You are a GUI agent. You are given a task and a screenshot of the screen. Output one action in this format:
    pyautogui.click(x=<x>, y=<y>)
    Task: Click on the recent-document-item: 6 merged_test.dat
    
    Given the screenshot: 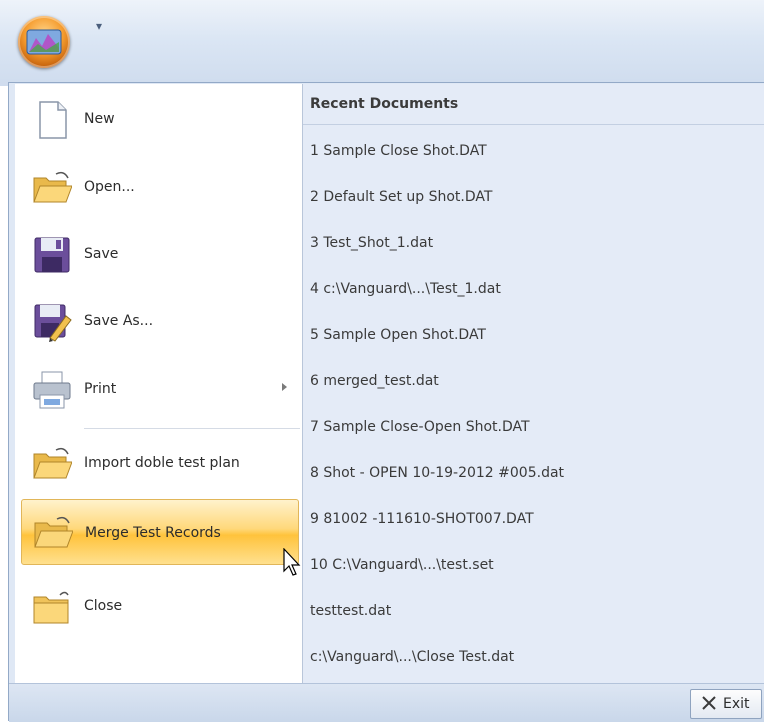 What is the action you would take?
    pyautogui.click(x=374, y=381)
    